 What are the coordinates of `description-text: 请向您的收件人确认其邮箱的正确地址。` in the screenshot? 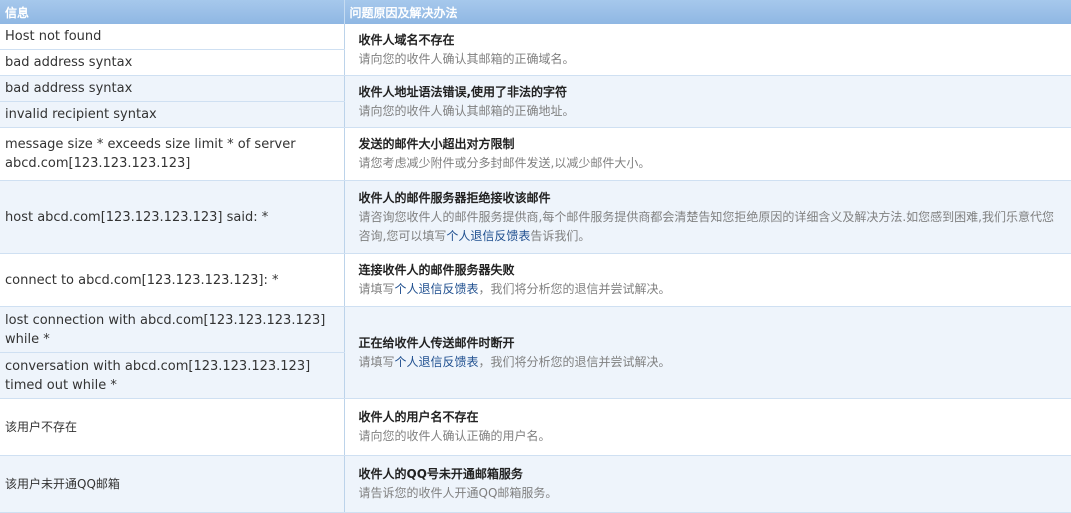 It's located at (466, 110).